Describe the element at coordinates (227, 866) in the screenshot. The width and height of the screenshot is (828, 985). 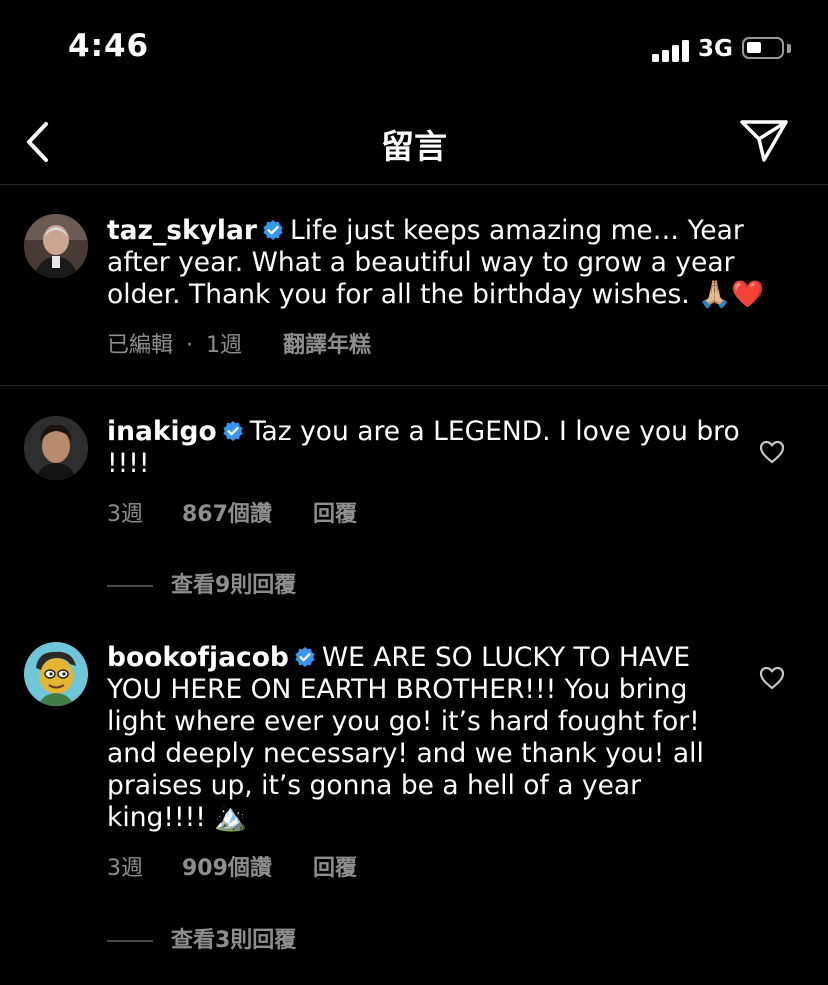
I see `like-count: 909個讚` at that location.